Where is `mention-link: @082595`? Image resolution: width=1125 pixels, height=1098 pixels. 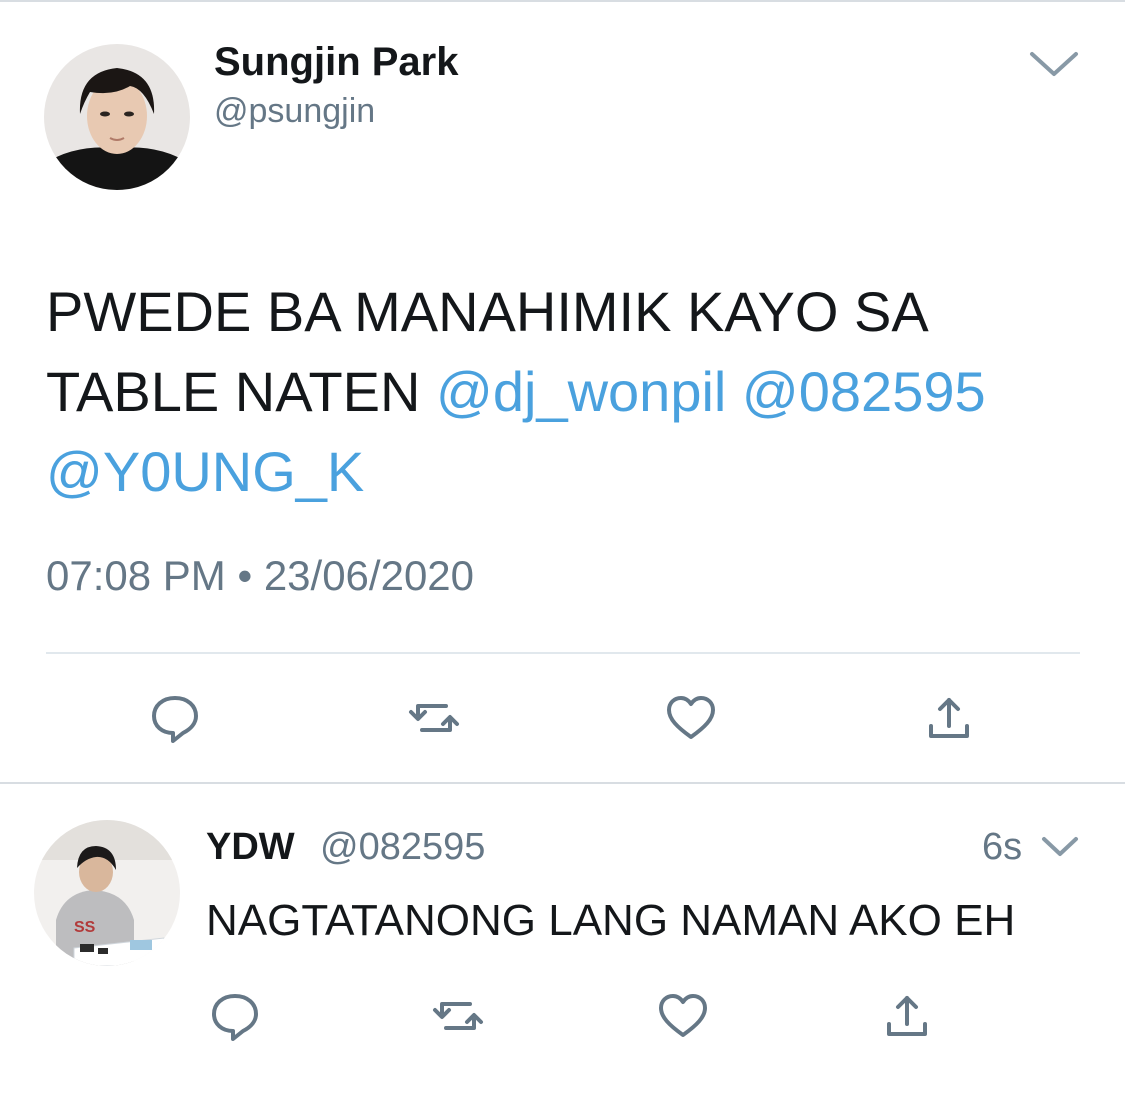
mention-link: @082595 is located at coordinates (864, 391).